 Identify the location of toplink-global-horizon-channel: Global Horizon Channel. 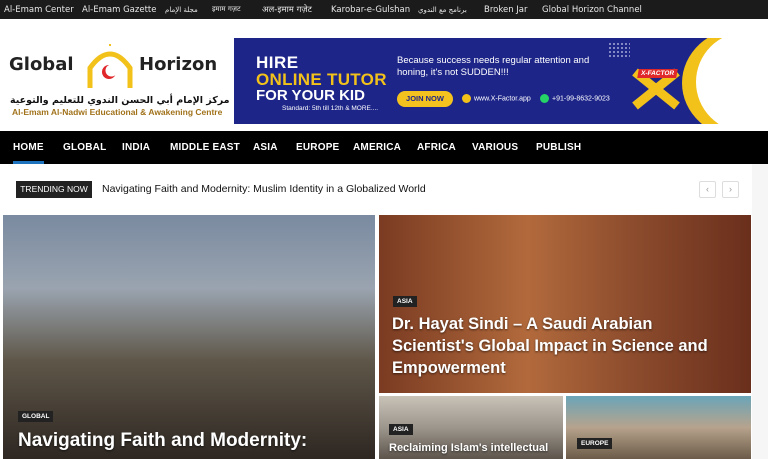
(592, 10).